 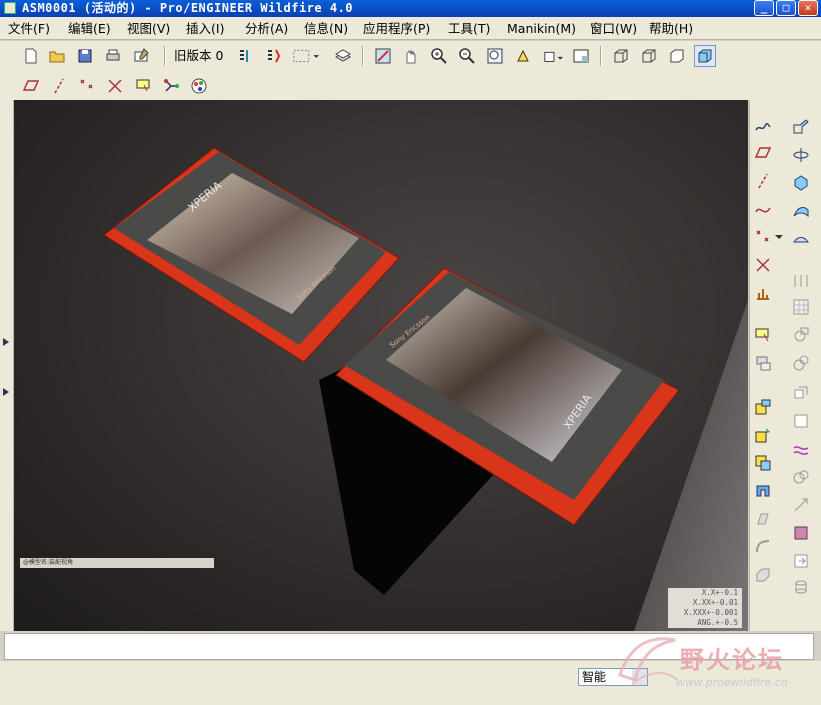 What do you see at coordinates (553, 56) in the screenshot?
I see `saved-views-icon` at bounding box center [553, 56].